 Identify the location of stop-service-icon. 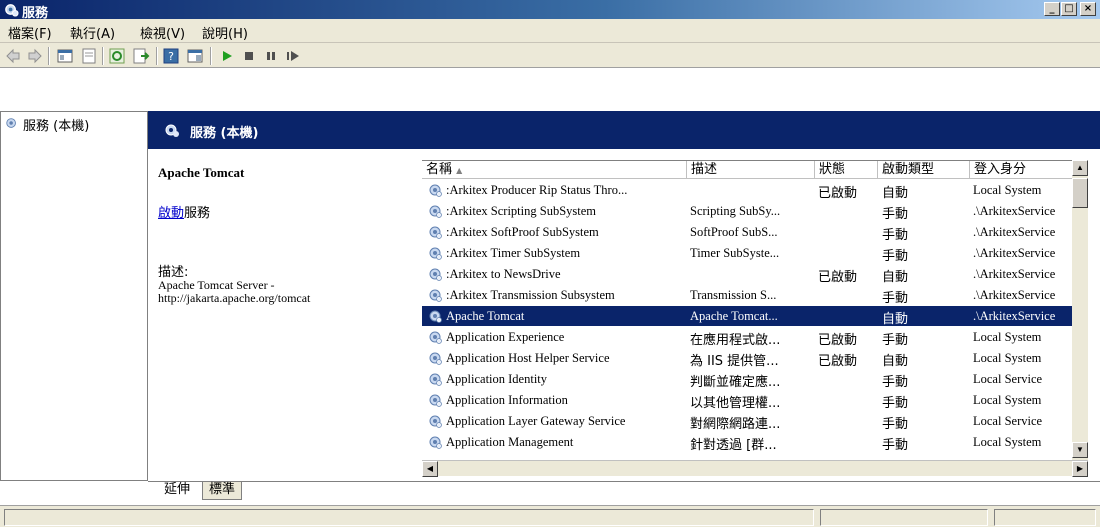
(249, 56).